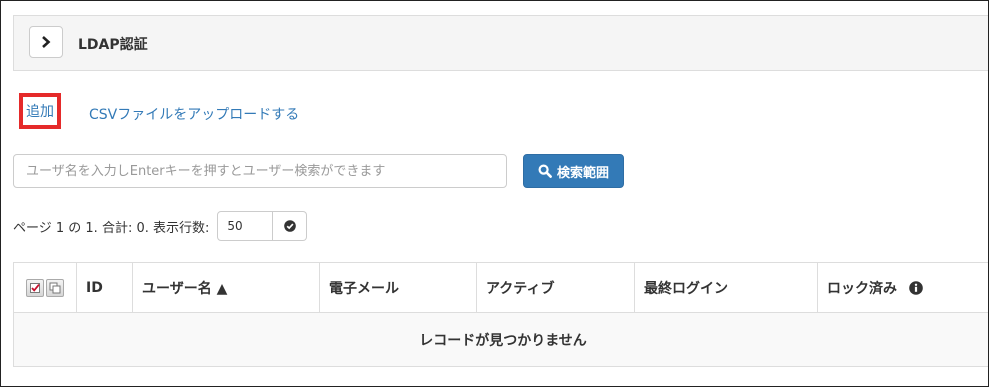 This screenshot has width=989, height=387. What do you see at coordinates (35, 287) in the screenshot?
I see `checkbox-check-icon` at bounding box center [35, 287].